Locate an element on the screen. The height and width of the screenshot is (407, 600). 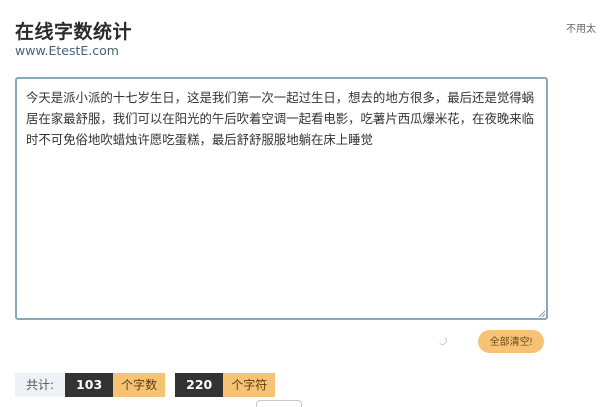
symbol-count-unit: 个字符 is located at coordinates (249, 385).